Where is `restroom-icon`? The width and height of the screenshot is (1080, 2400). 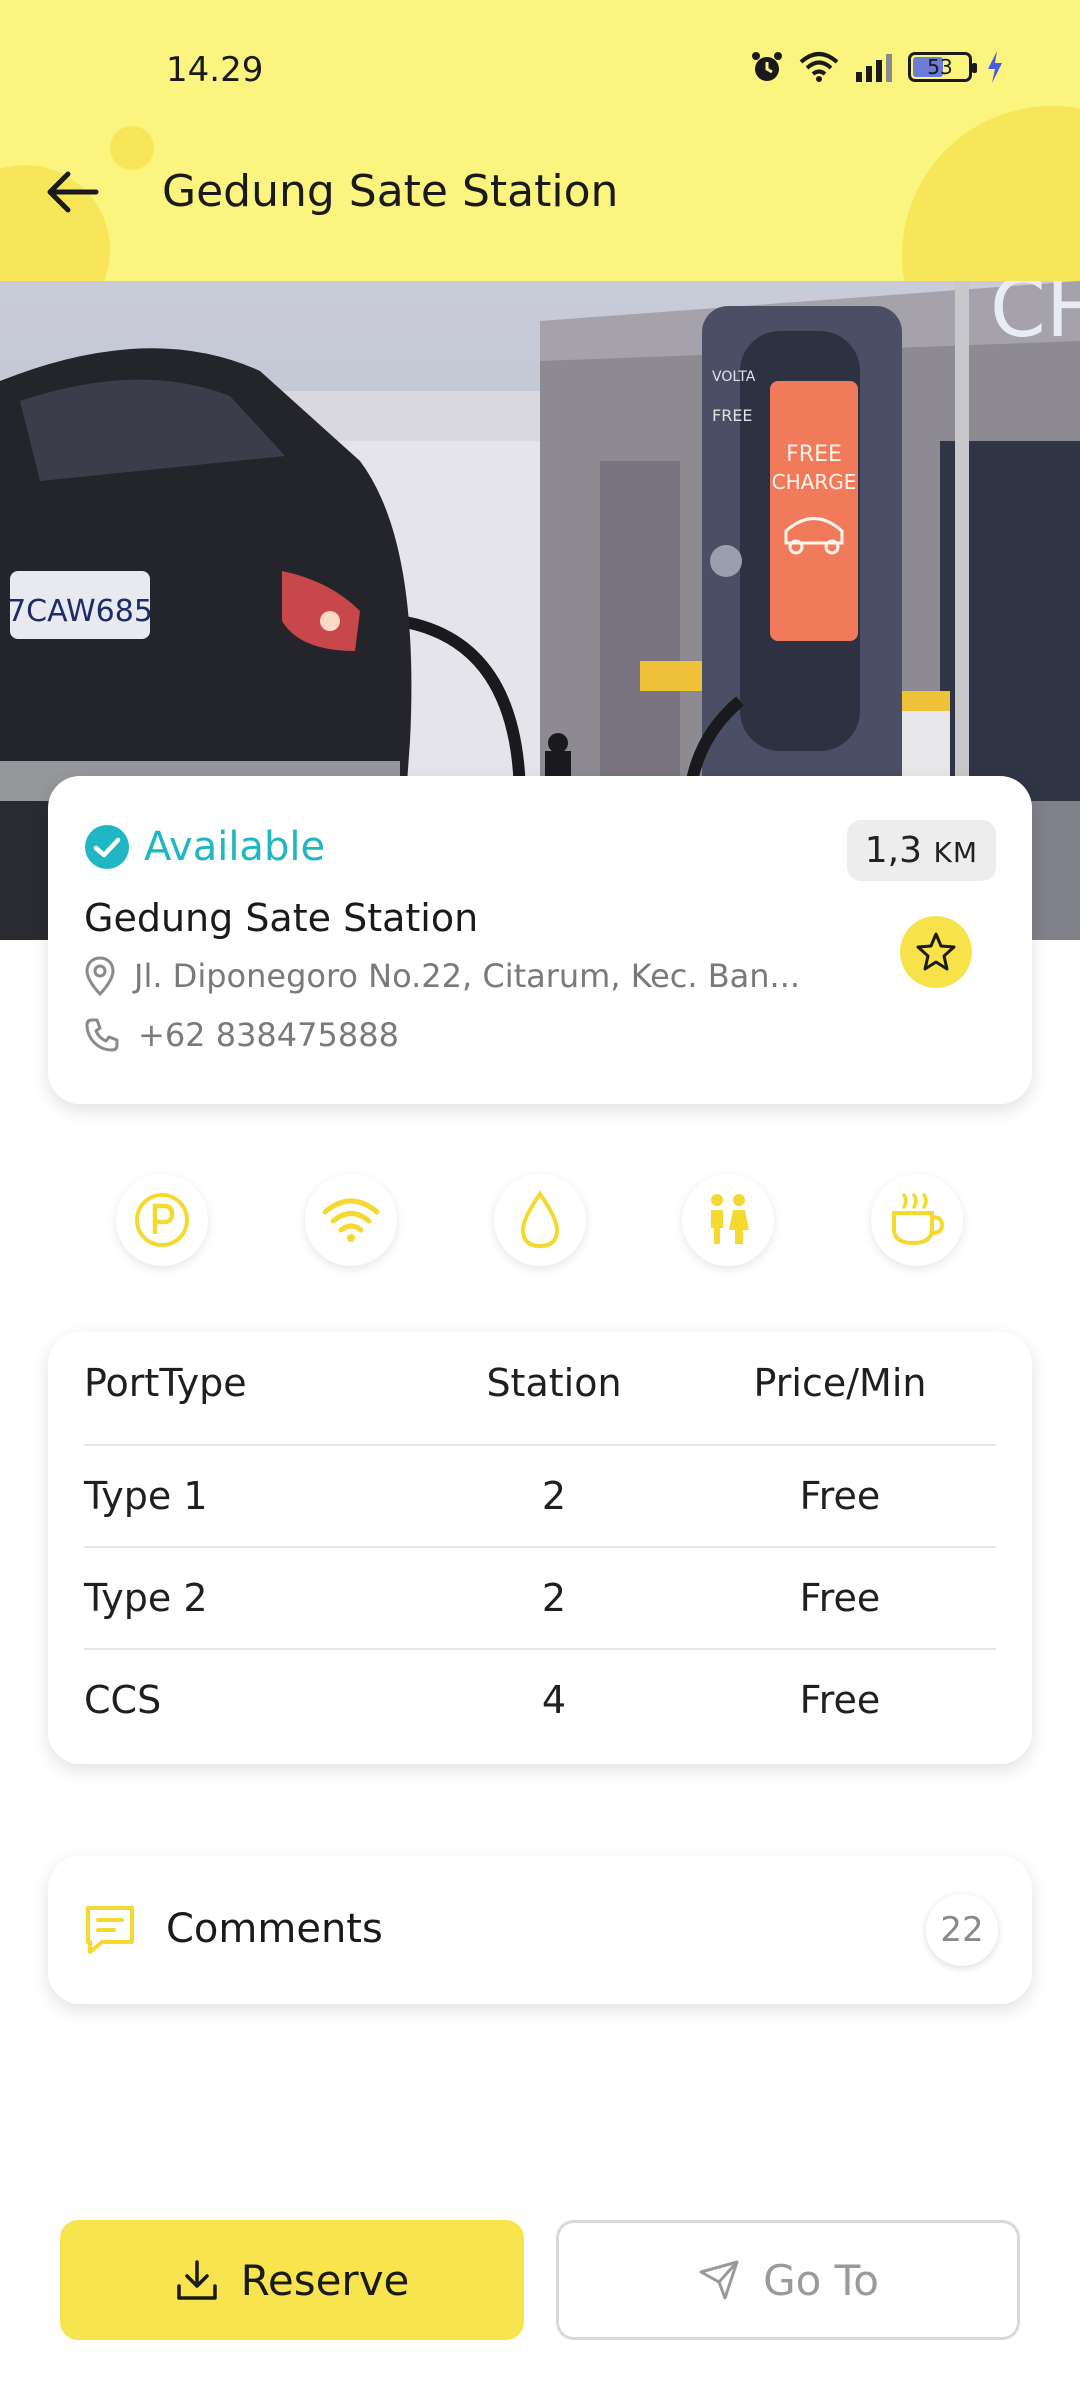 restroom-icon is located at coordinates (730, 1219).